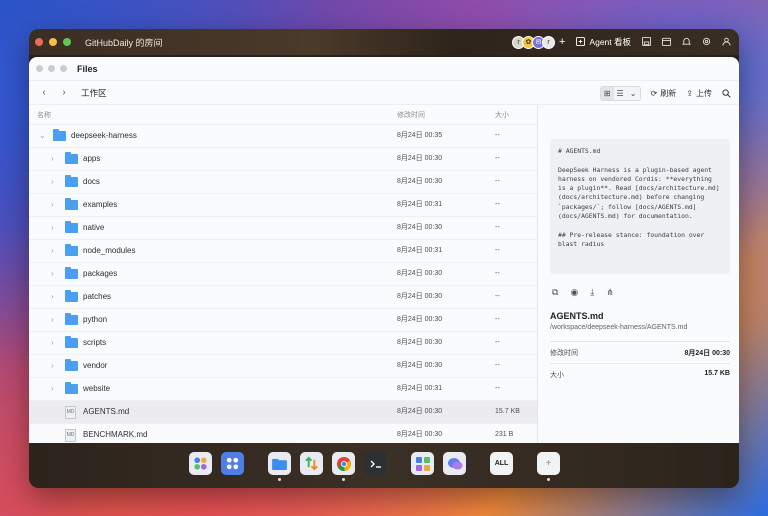 This screenshot has width=768, height=516. Describe the element at coordinates (640, 363) in the screenshot. I see `divider` at that location.